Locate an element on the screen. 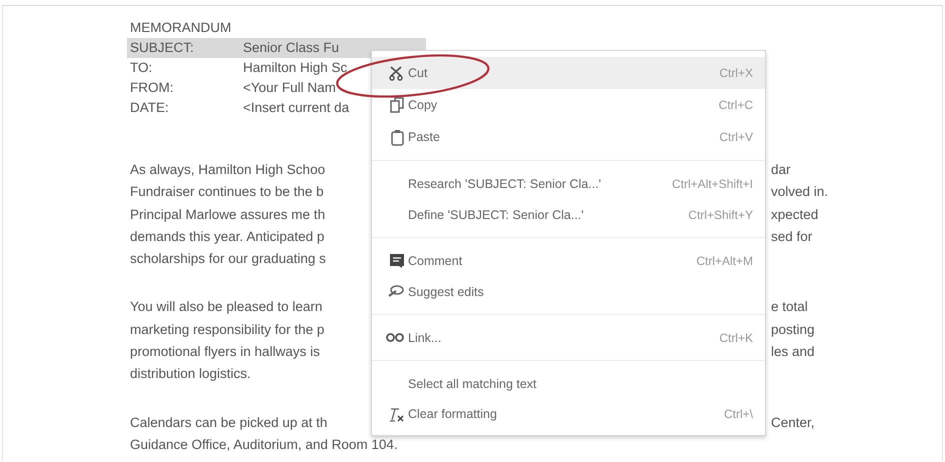 The image size is (945, 462). suggest-edits-icon is located at coordinates (396, 291).